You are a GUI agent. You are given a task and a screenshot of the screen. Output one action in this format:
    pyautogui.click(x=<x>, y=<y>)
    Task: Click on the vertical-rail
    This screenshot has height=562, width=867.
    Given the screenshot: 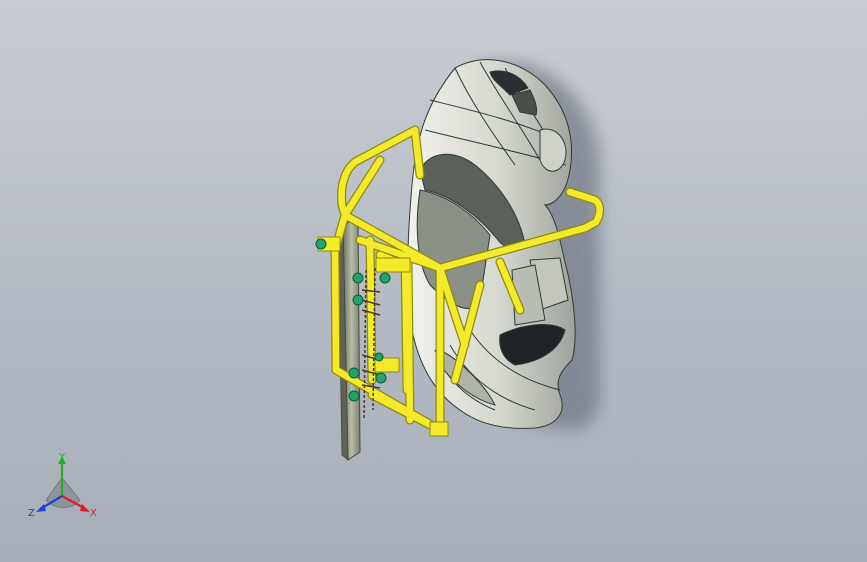 What is the action you would take?
    pyautogui.click(x=349, y=339)
    